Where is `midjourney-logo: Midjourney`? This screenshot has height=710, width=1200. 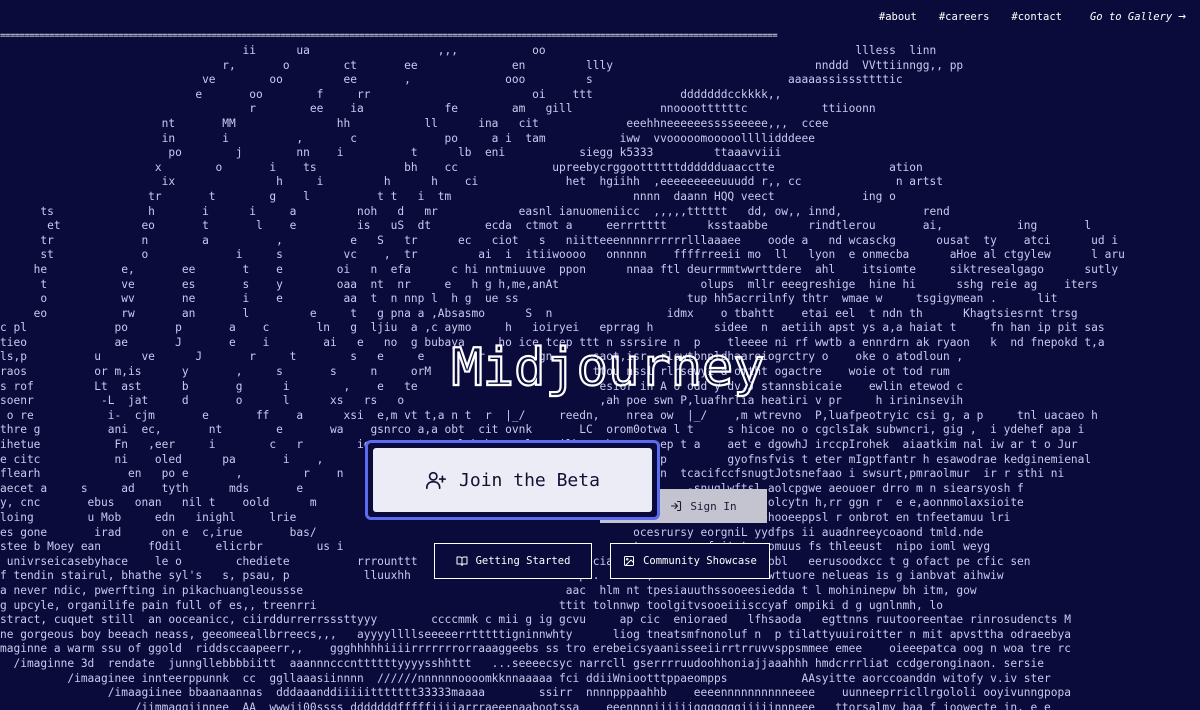 midjourney-logo: Midjourney is located at coordinates (608, 367).